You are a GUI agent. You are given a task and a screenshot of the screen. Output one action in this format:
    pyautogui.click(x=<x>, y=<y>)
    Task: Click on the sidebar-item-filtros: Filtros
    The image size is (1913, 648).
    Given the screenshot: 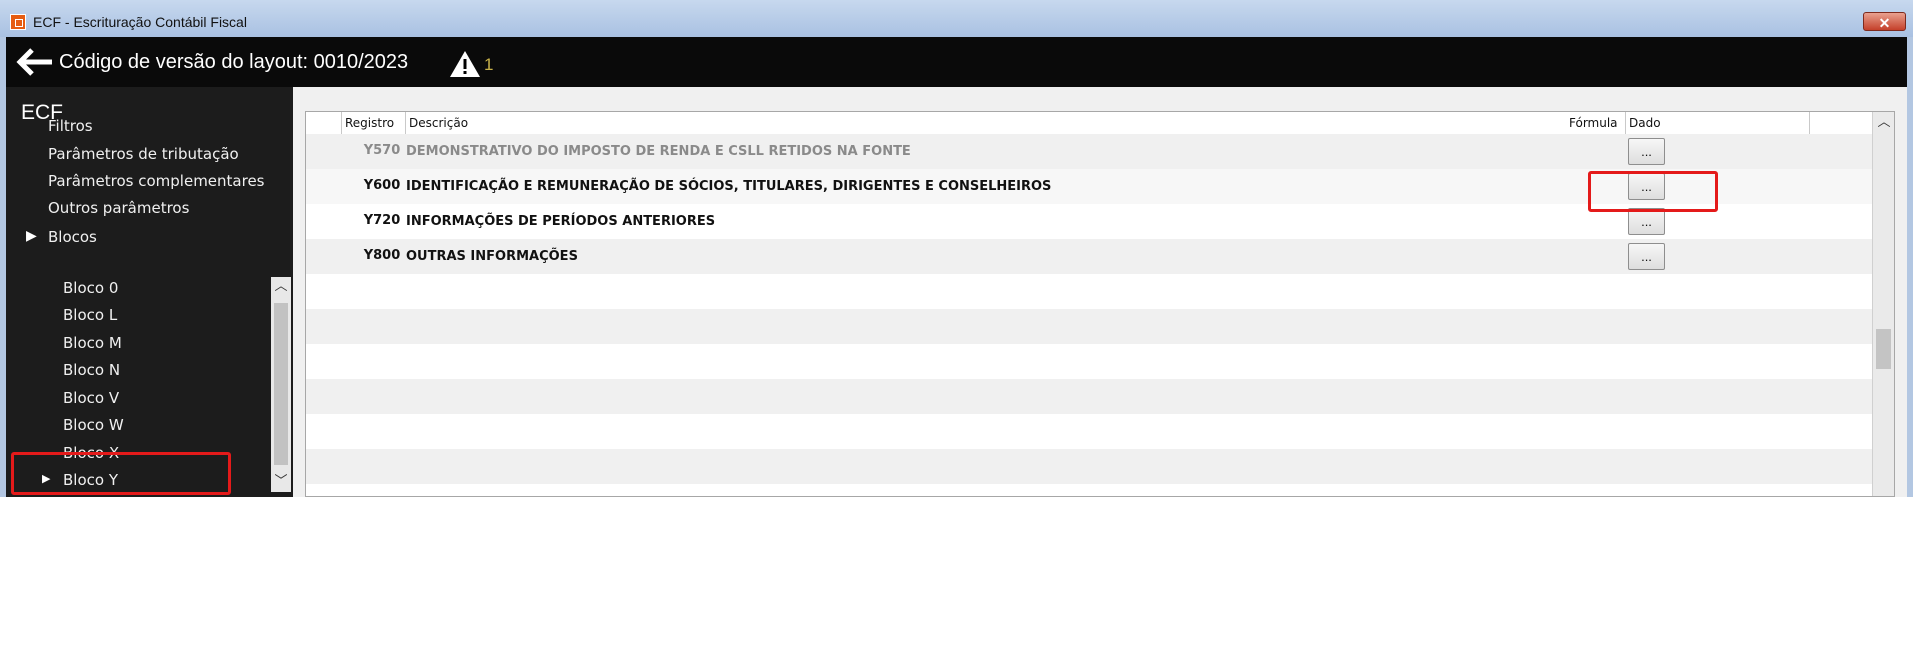 What is the action you would take?
    pyautogui.click(x=70, y=126)
    